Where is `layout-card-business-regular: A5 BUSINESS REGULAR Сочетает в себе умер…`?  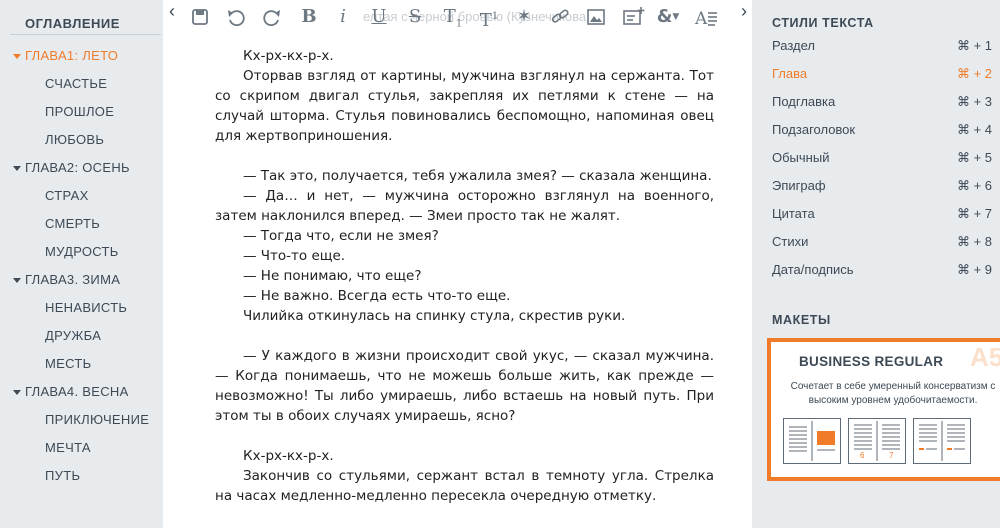 layout-card-business-regular: A5 BUSINESS REGULAR Сочетает в себе умер… is located at coordinates (883, 409).